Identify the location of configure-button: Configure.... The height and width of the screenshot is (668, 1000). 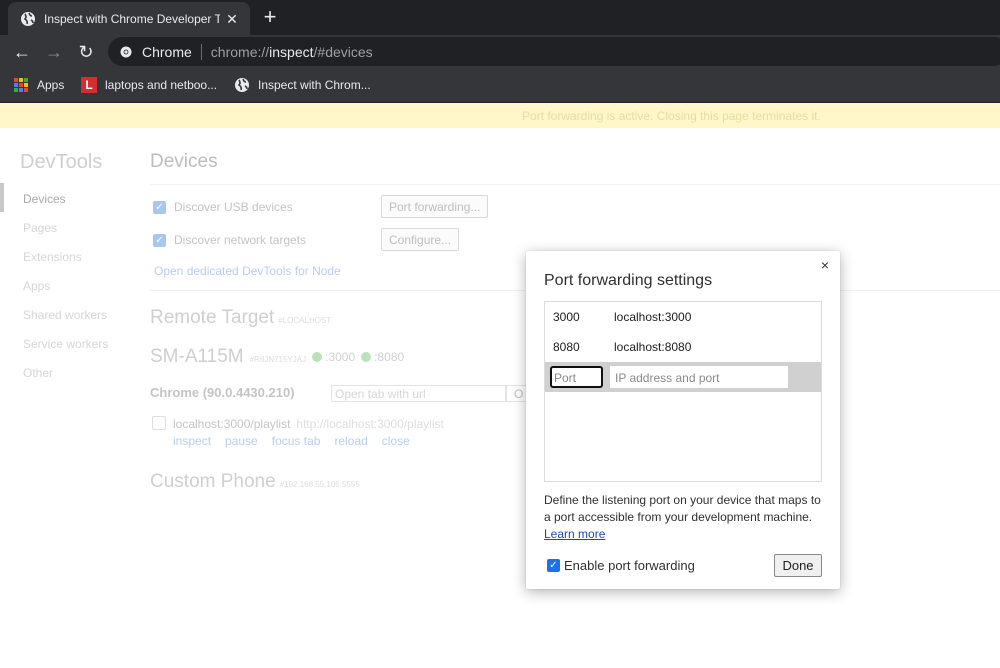
(420, 239).